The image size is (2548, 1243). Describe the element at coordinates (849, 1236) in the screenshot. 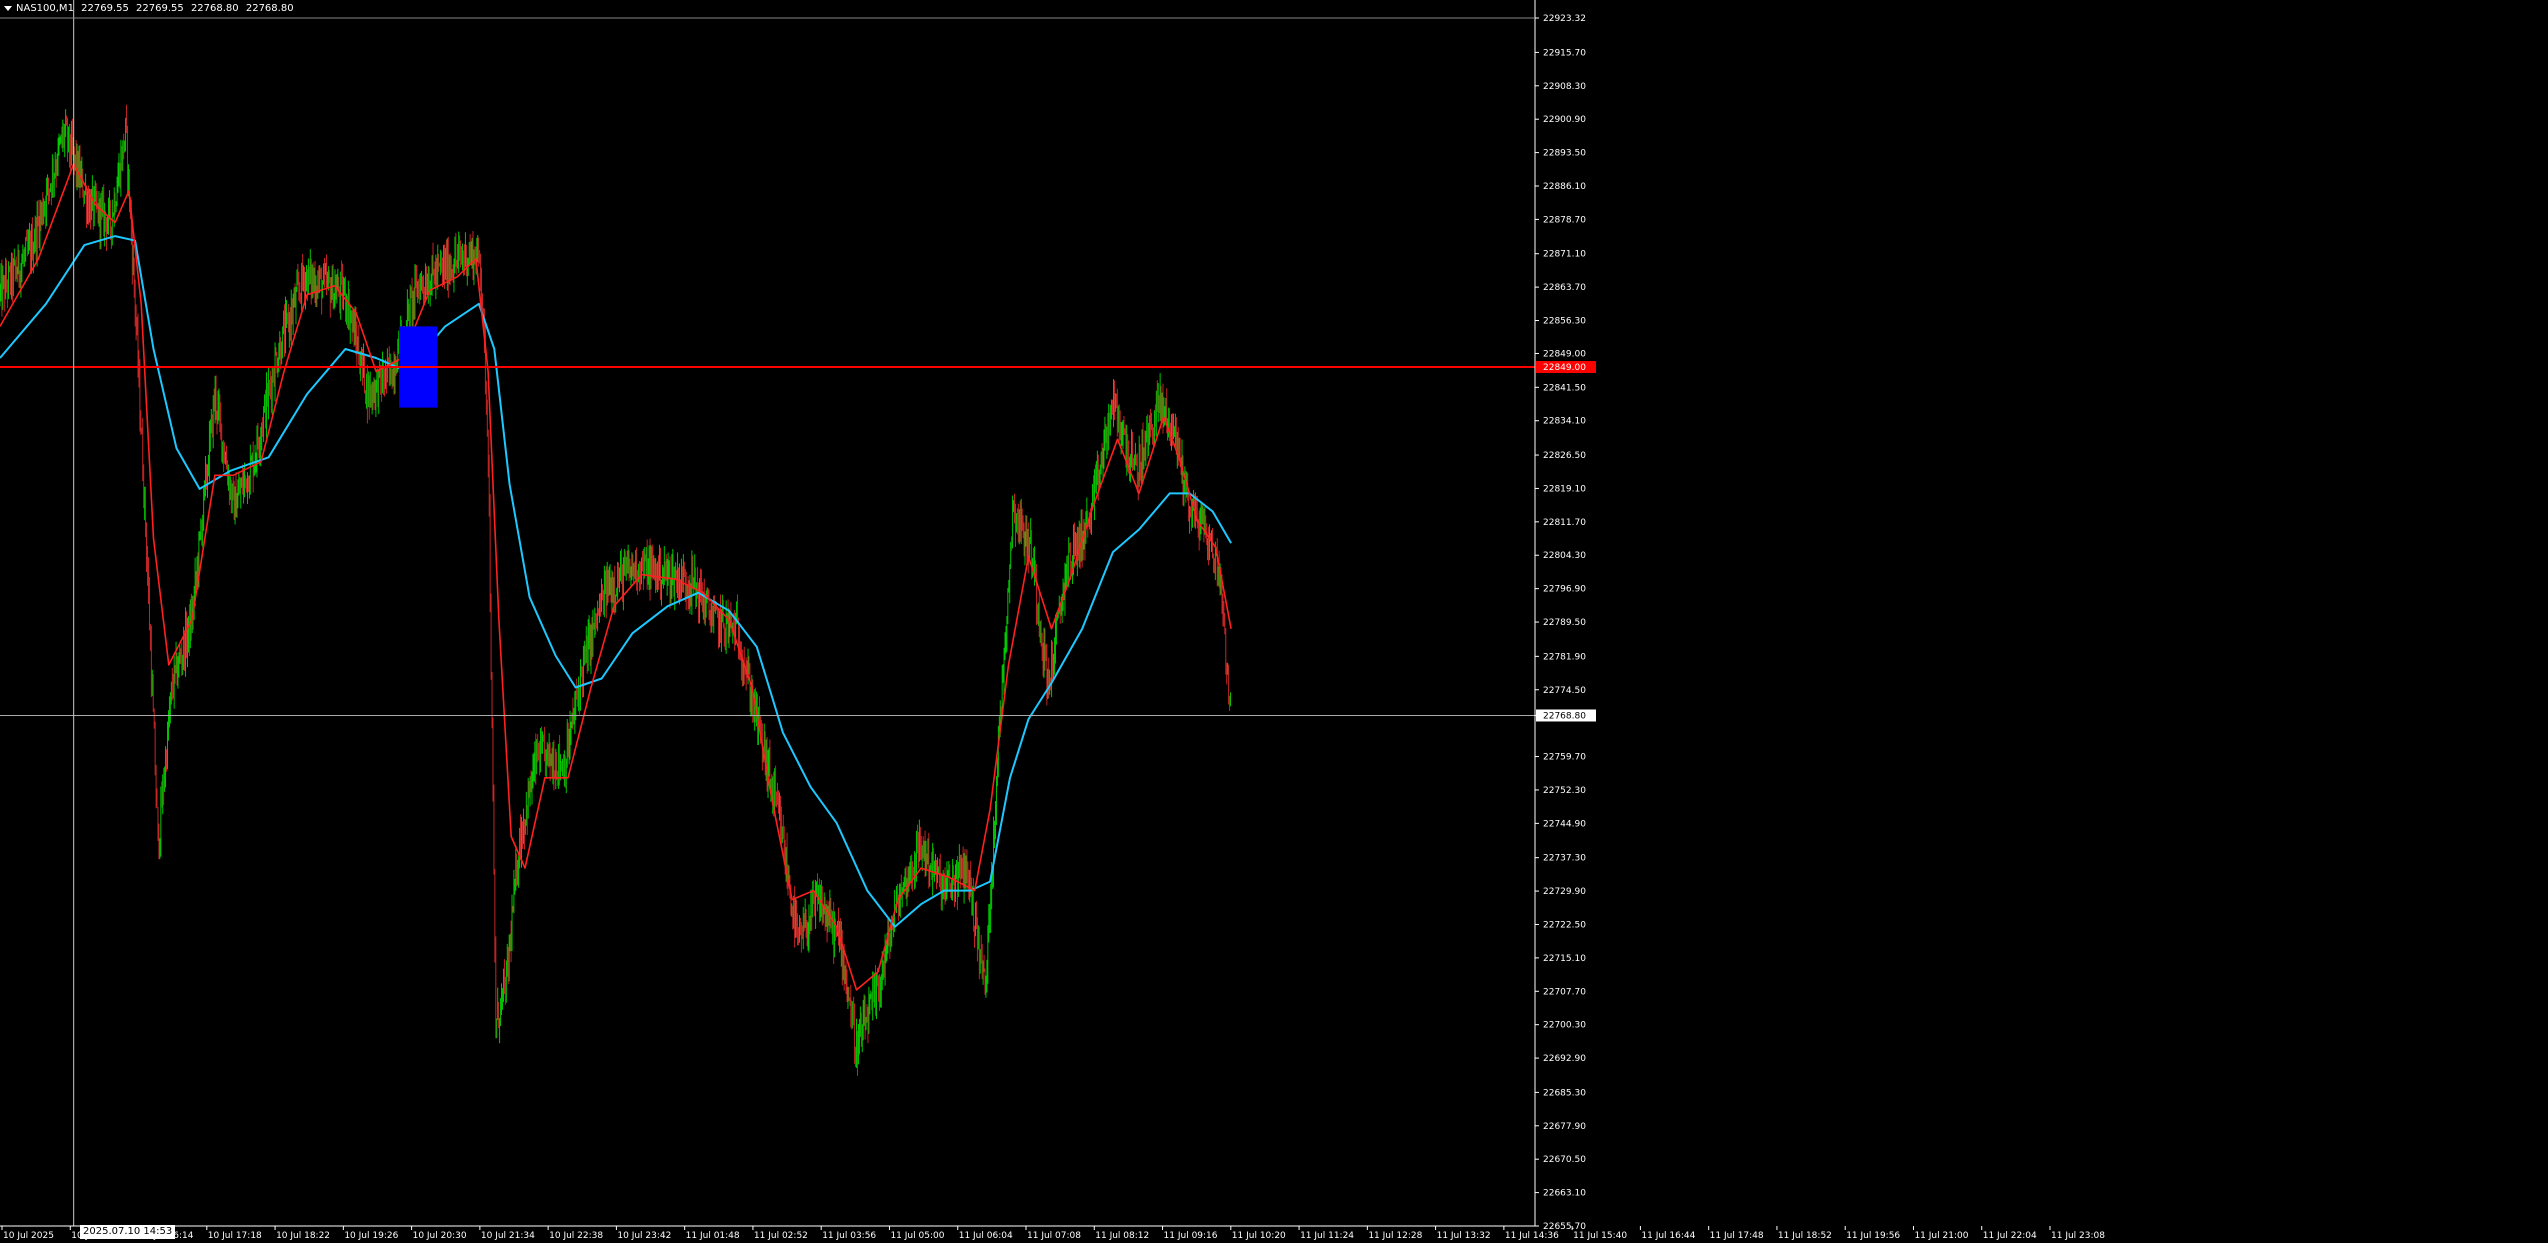

I see `time-tick-label: 11 Jul 03:56` at that location.